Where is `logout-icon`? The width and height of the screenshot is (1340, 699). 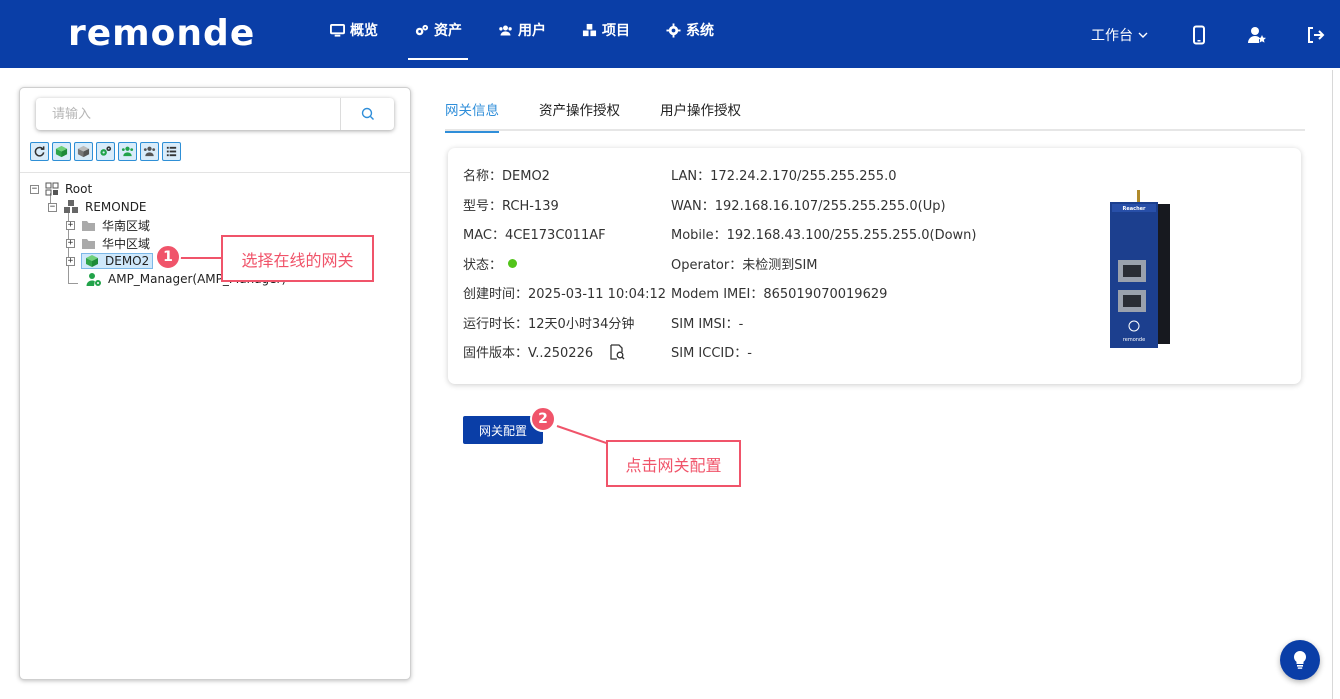
logout-icon is located at coordinates (1315, 35).